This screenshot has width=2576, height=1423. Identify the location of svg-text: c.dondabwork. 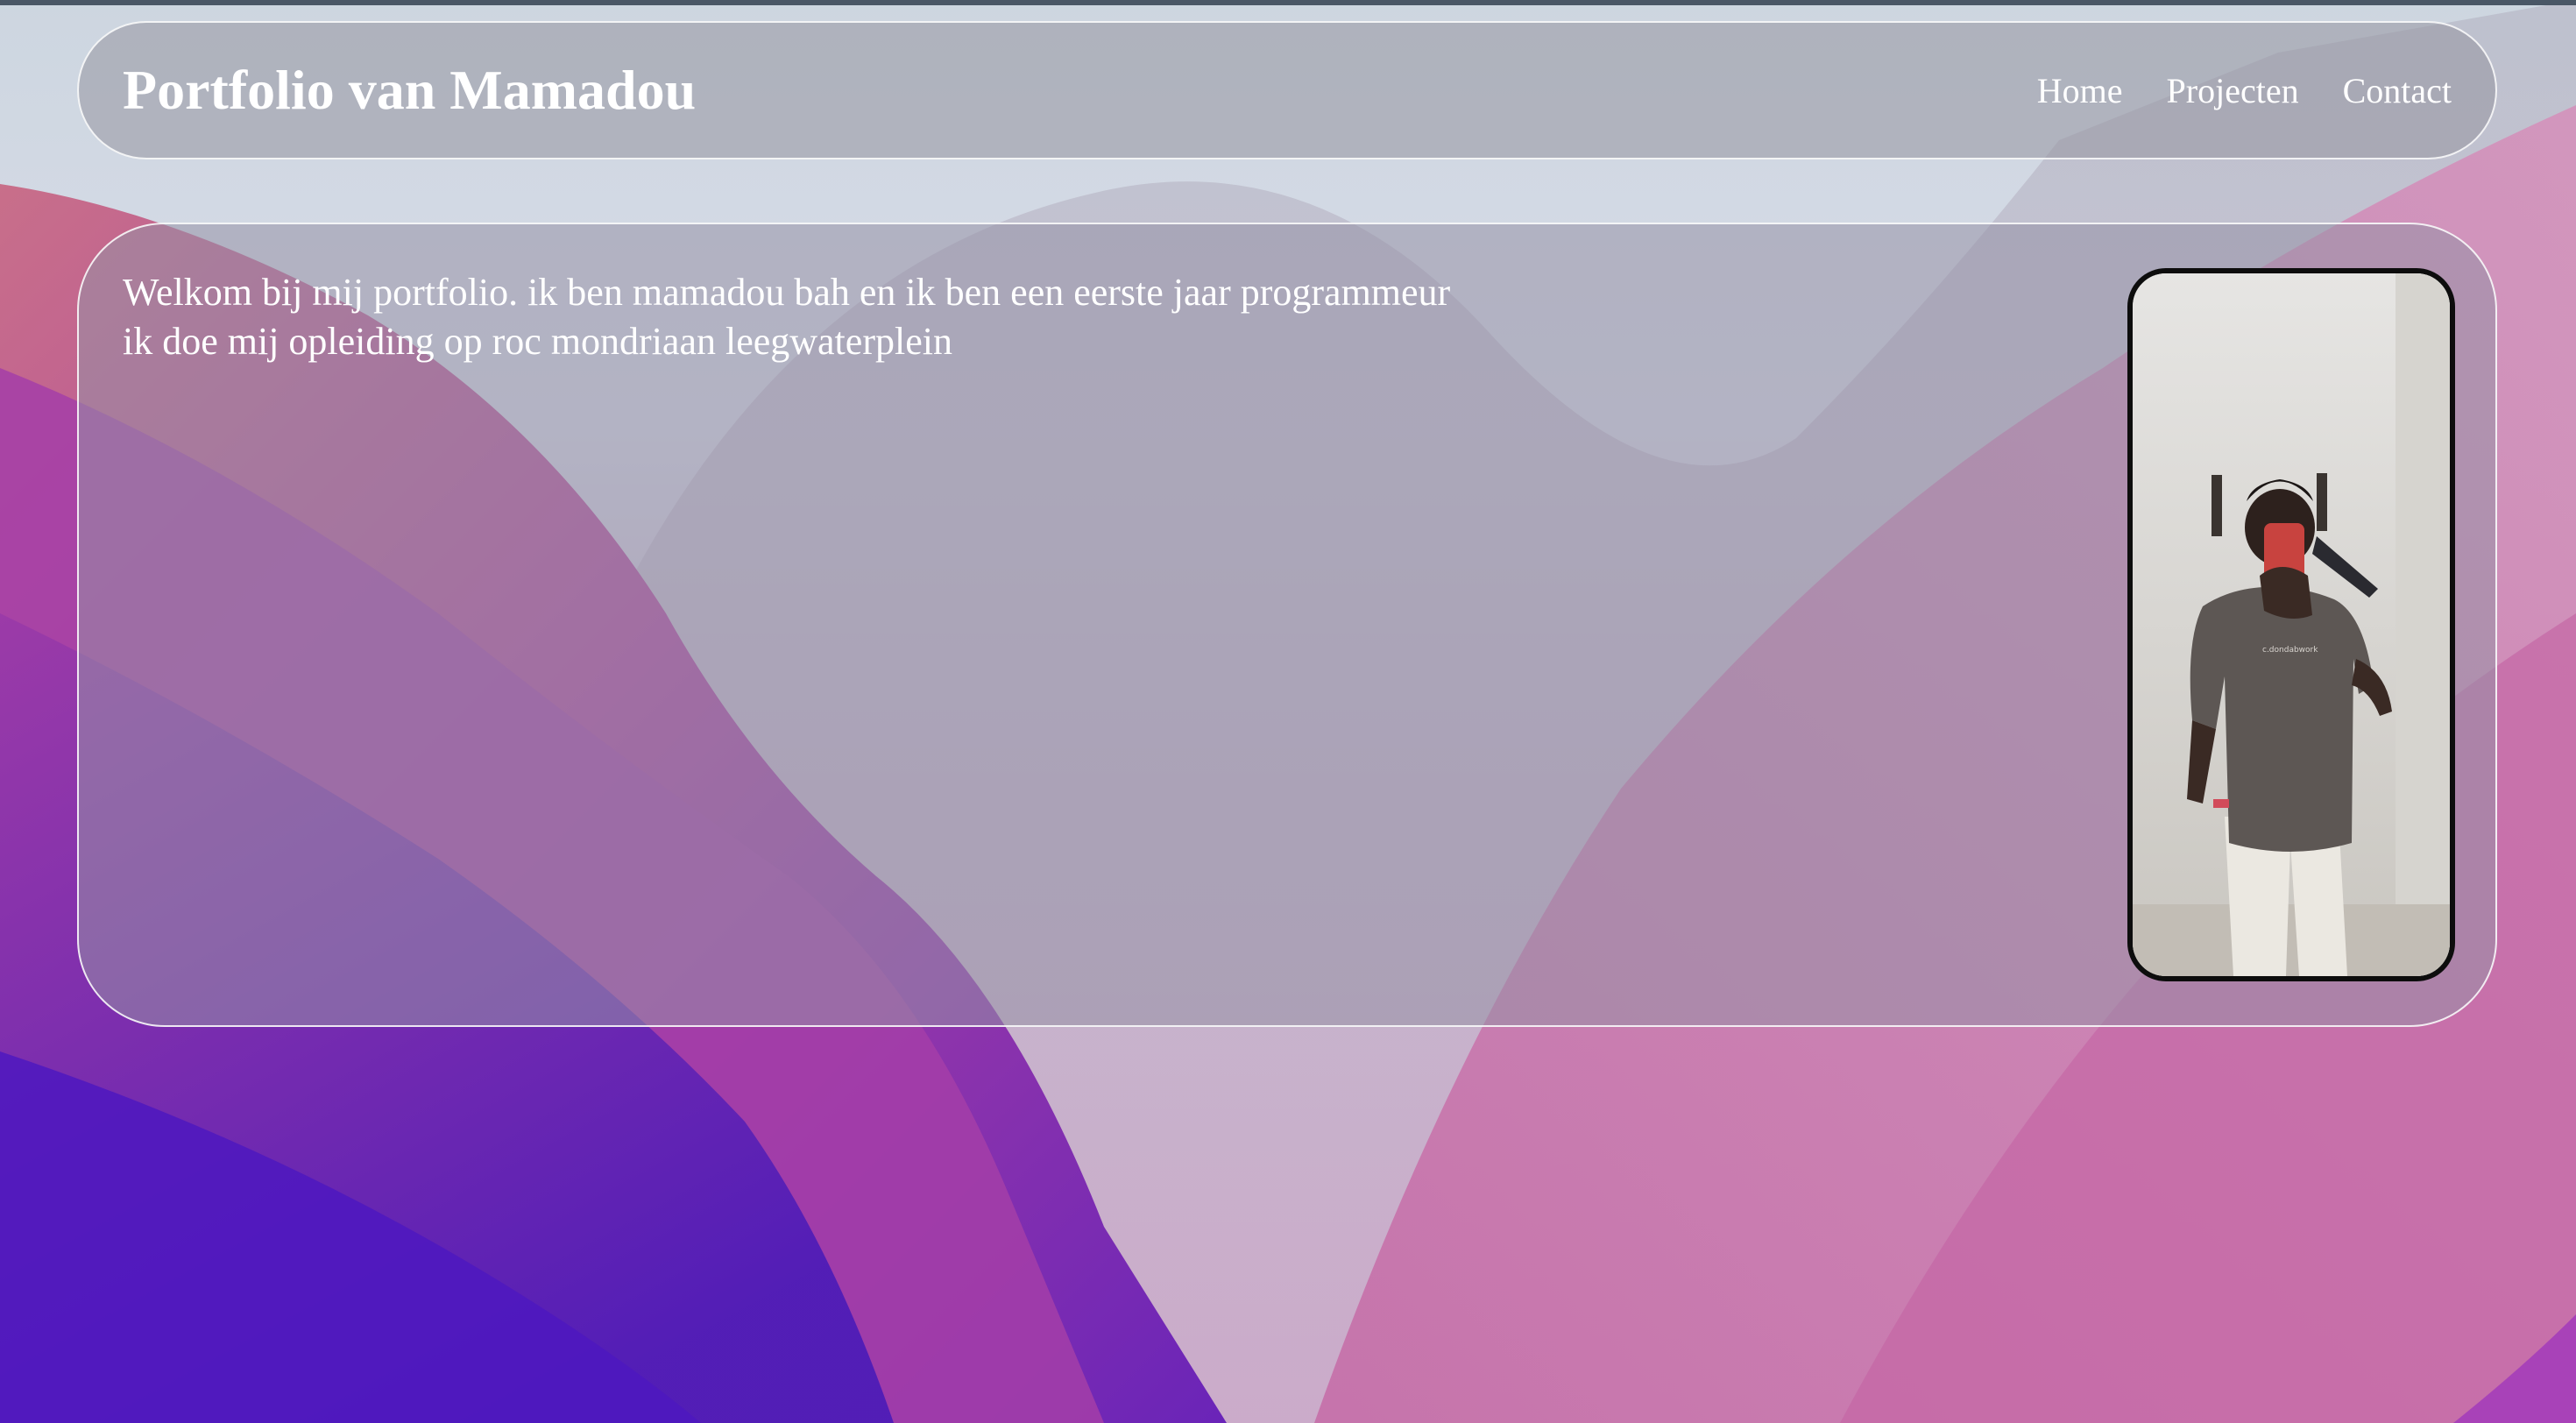
(2290, 650).